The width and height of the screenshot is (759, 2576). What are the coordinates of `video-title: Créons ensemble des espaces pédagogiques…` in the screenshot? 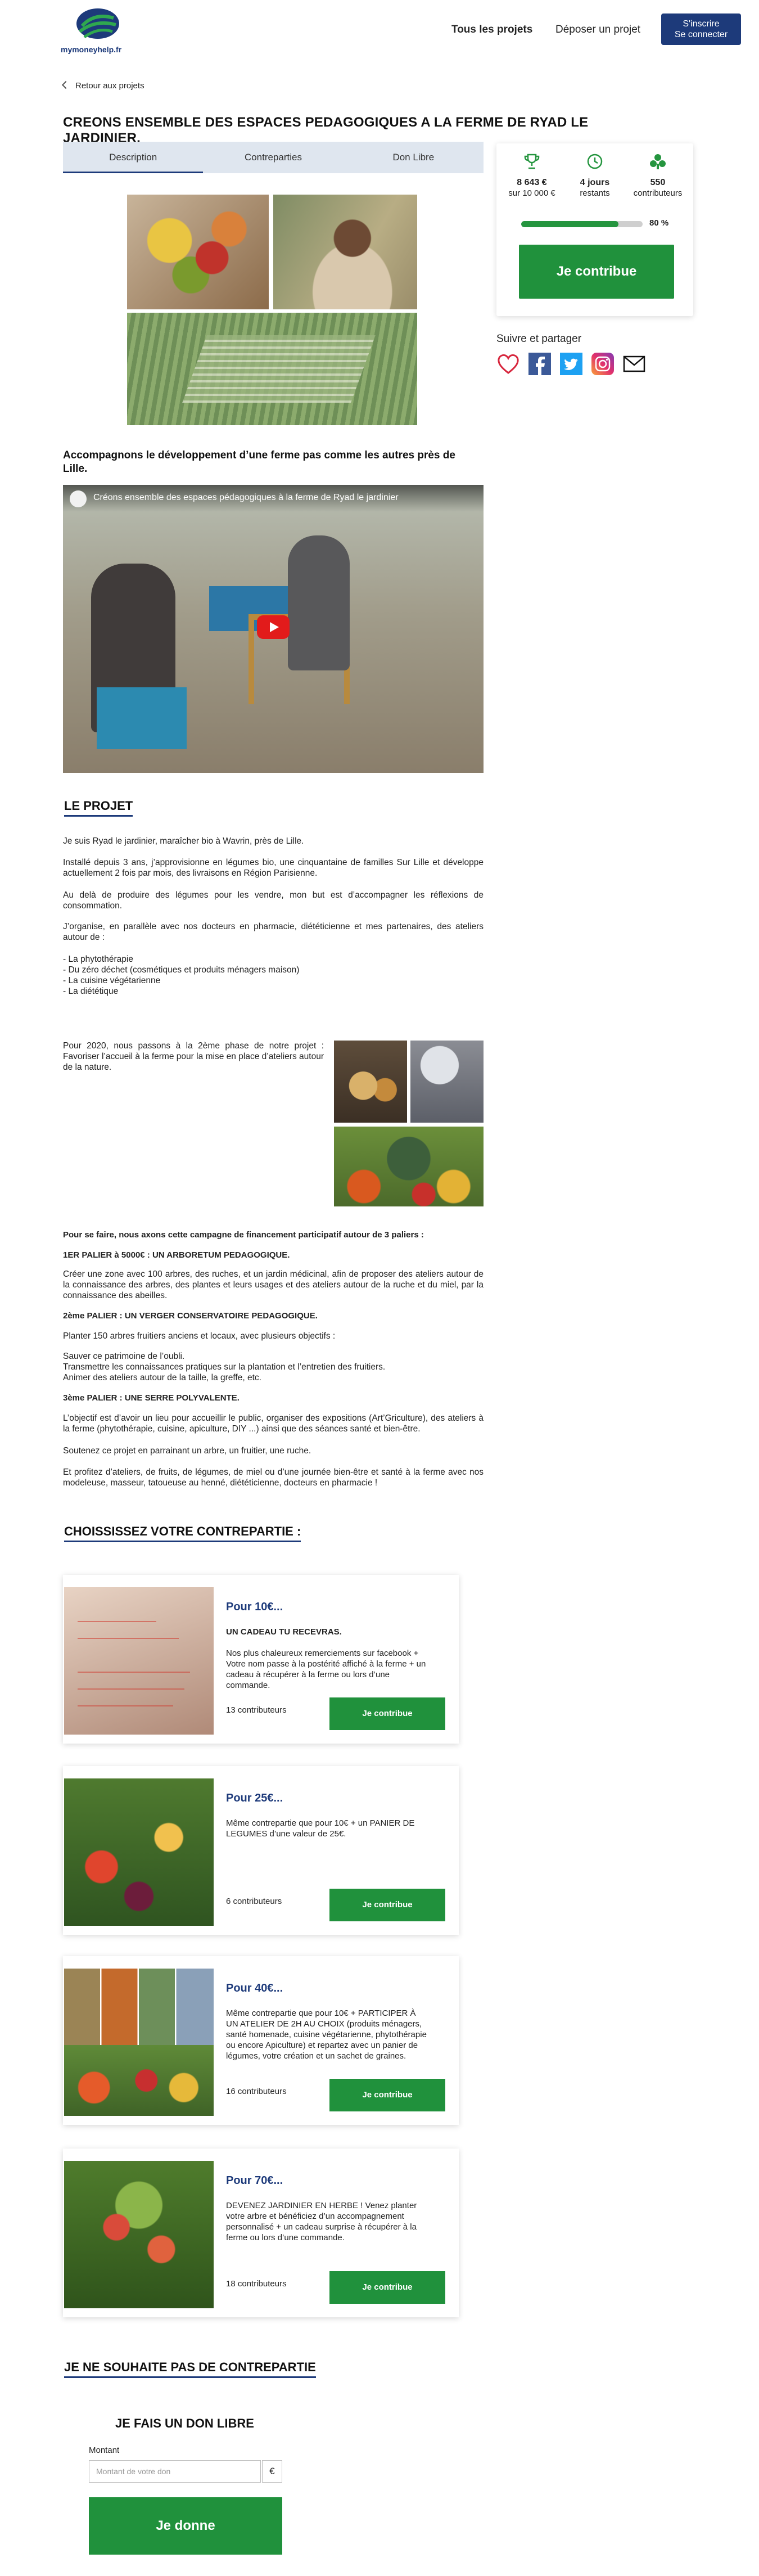 It's located at (246, 497).